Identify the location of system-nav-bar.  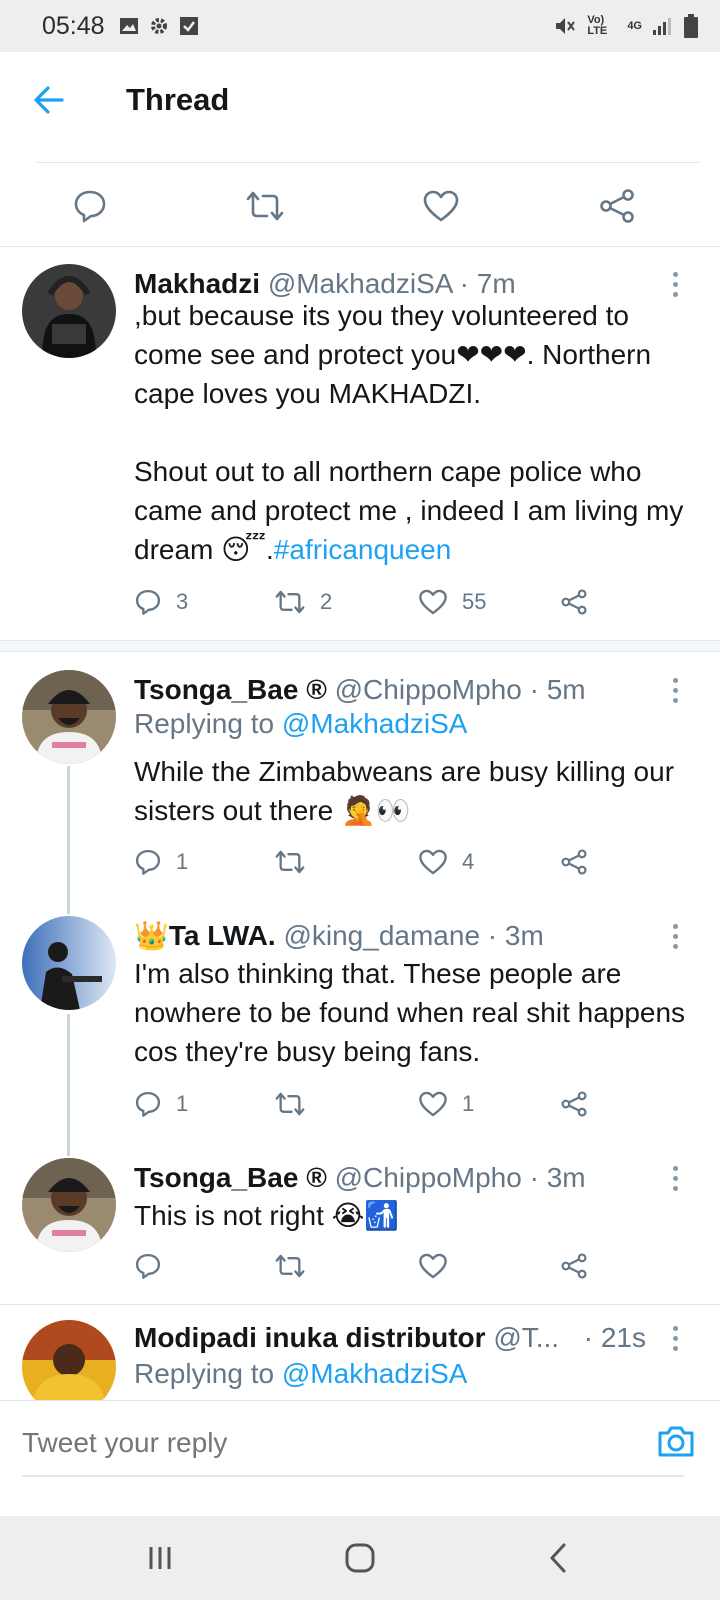
(360, 1558).